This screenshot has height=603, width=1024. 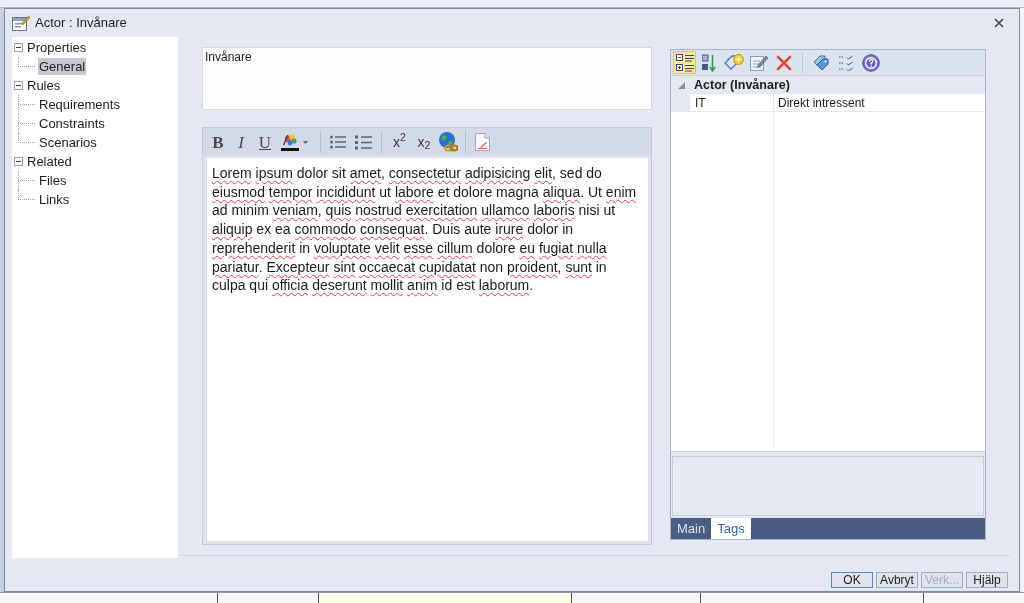 I want to click on categorized-list-icon, so click(x=684, y=62).